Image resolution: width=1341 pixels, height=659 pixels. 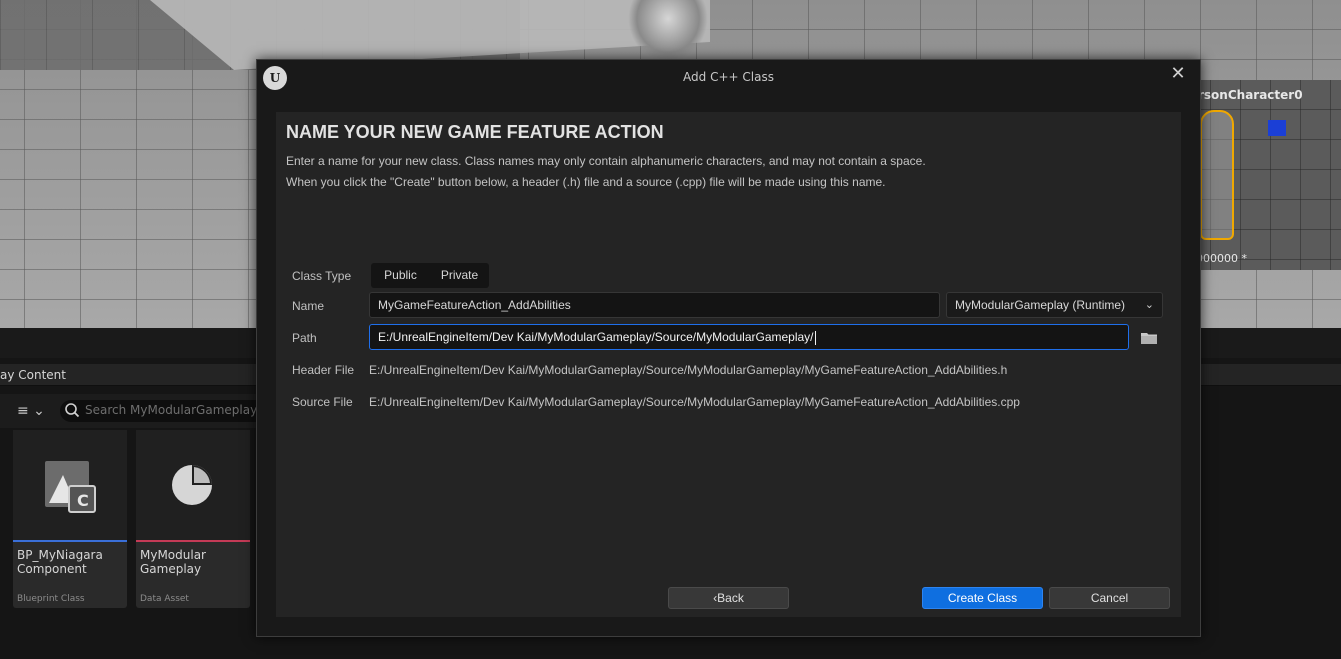 What do you see at coordinates (654, 305) in the screenshot?
I see `class-name-input: MyGameFeatureAction_AddAbilities` at bounding box center [654, 305].